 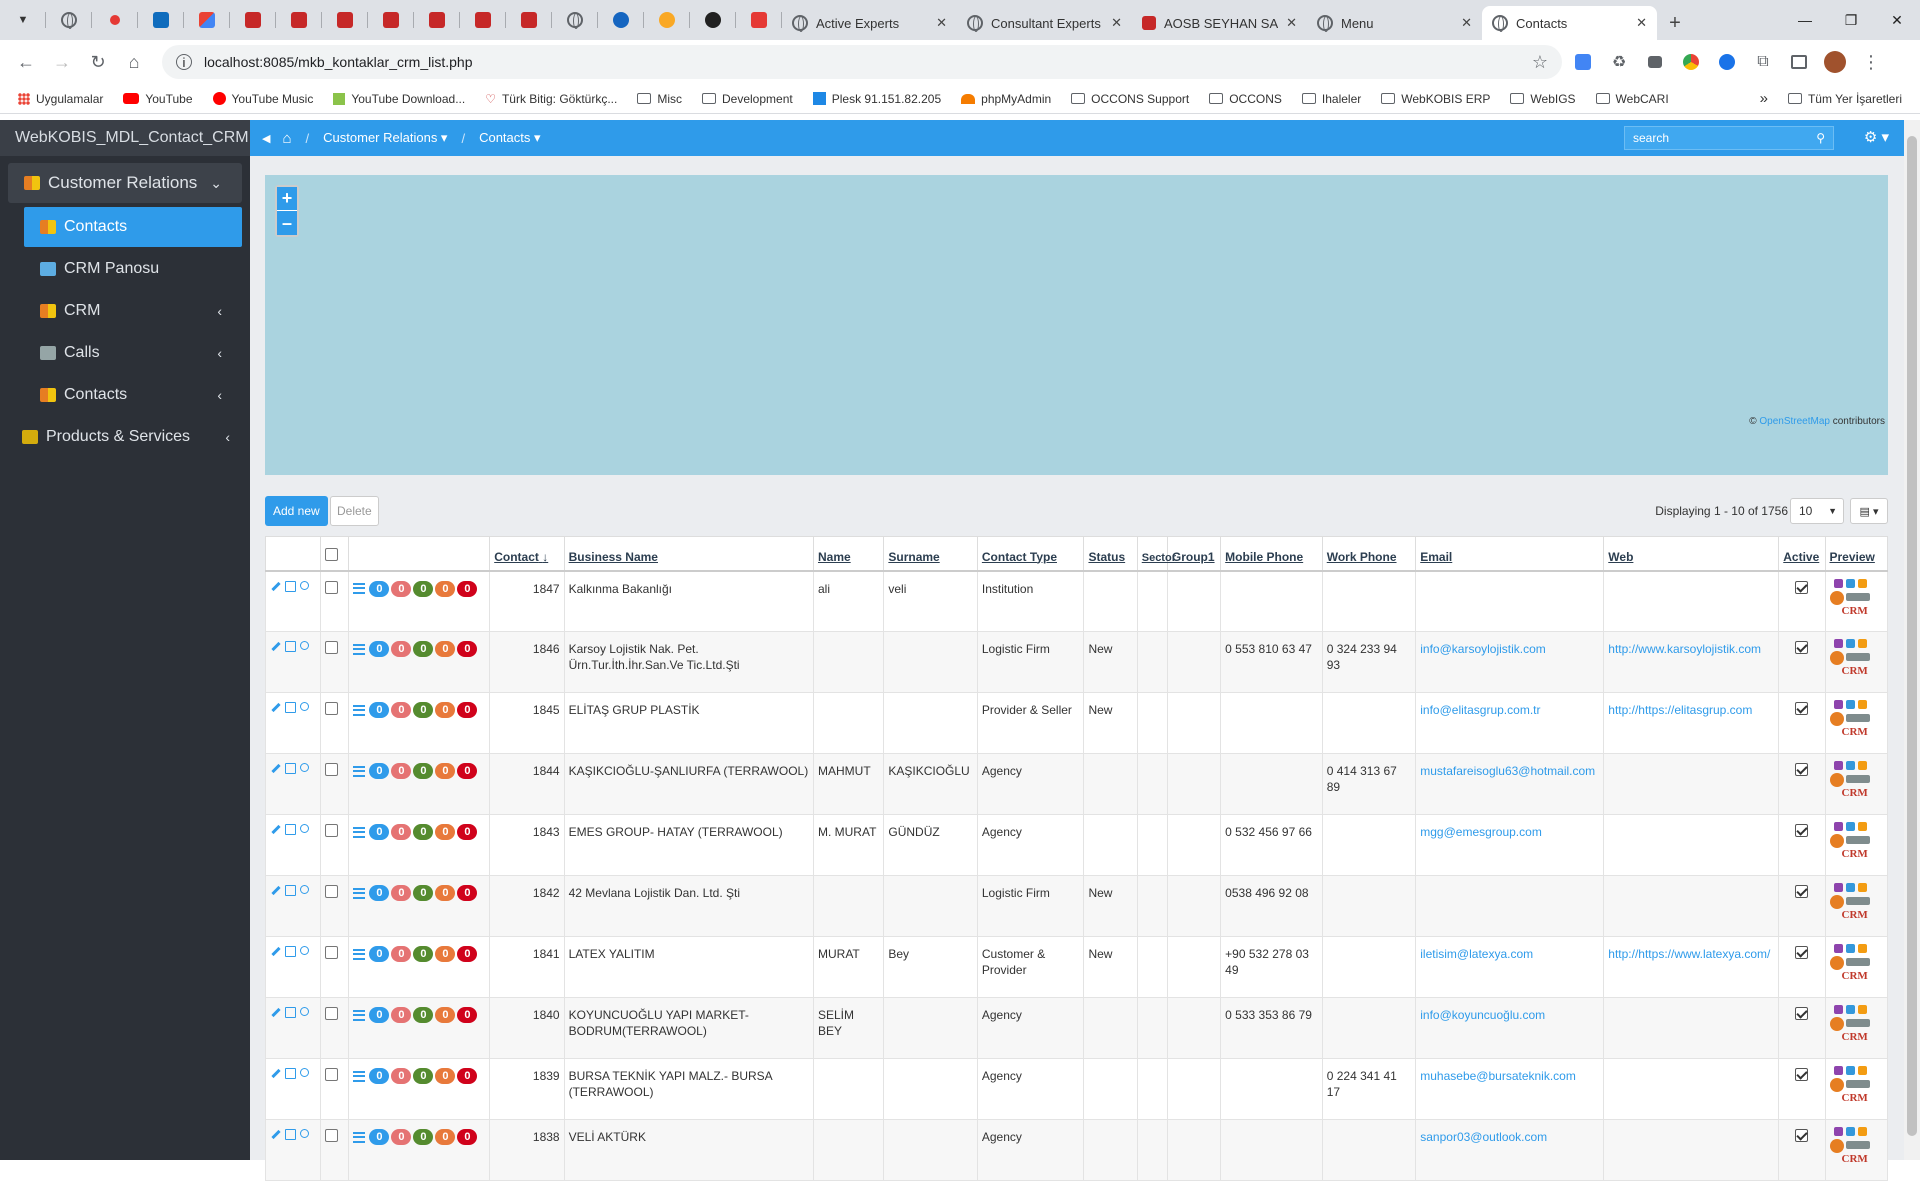 What do you see at coordinates (1369, 554) in the screenshot?
I see `col-work-phone: Work Phone` at bounding box center [1369, 554].